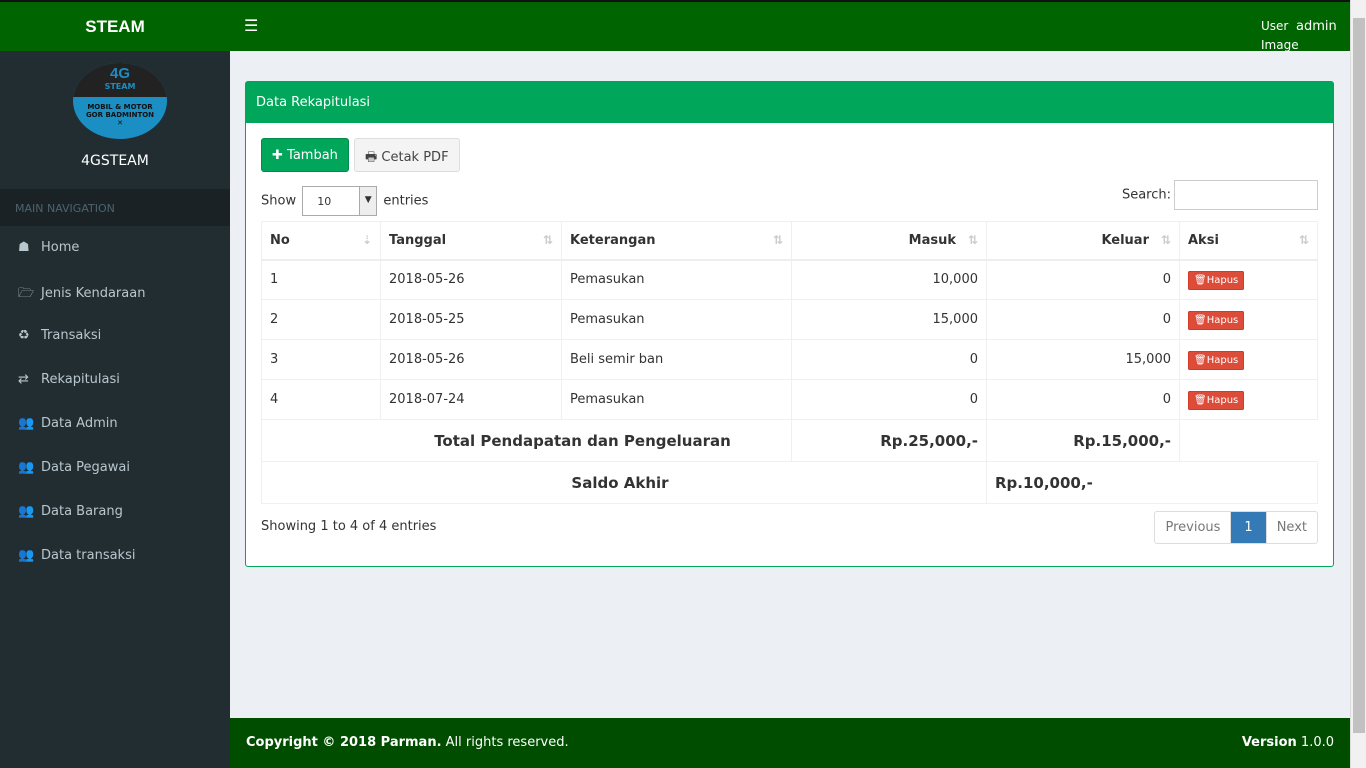 This screenshot has width=1366, height=768. What do you see at coordinates (505, 742) in the screenshot?
I see `copyright-text: All rights reserved.` at bounding box center [505, 742].